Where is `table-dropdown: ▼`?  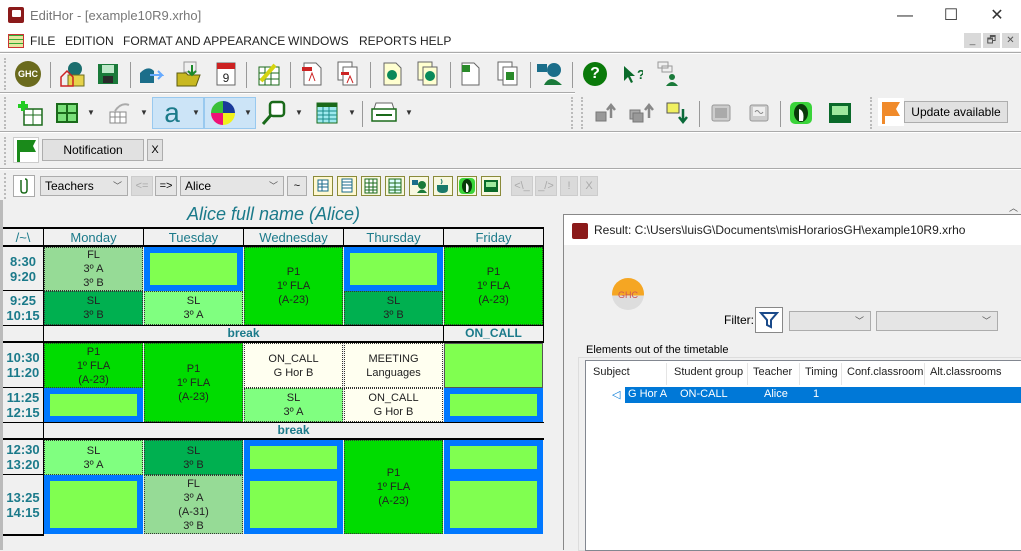 table-dropdown: ▼ is located at coordinates (352, 112).